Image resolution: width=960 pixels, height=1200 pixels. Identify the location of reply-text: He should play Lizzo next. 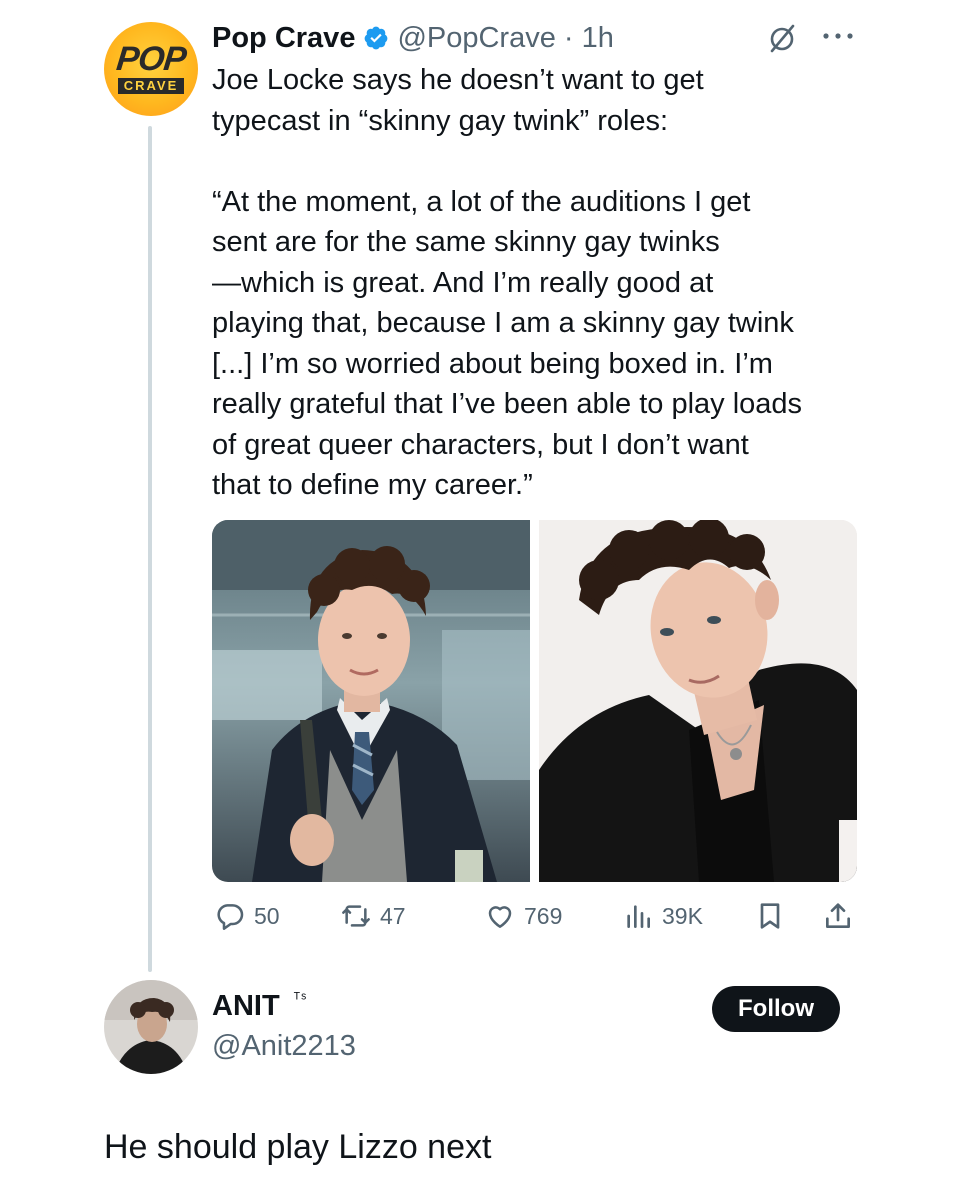
(298, 1147).